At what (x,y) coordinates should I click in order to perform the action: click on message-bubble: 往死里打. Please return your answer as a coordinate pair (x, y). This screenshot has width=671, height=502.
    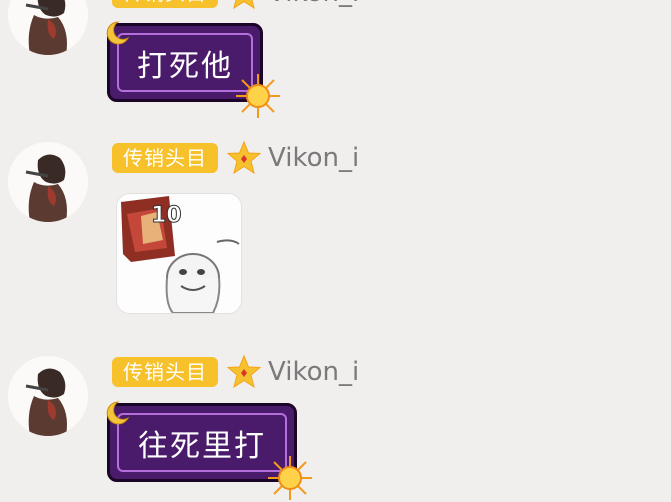
    Looking at the image, I should click on (209, 450).